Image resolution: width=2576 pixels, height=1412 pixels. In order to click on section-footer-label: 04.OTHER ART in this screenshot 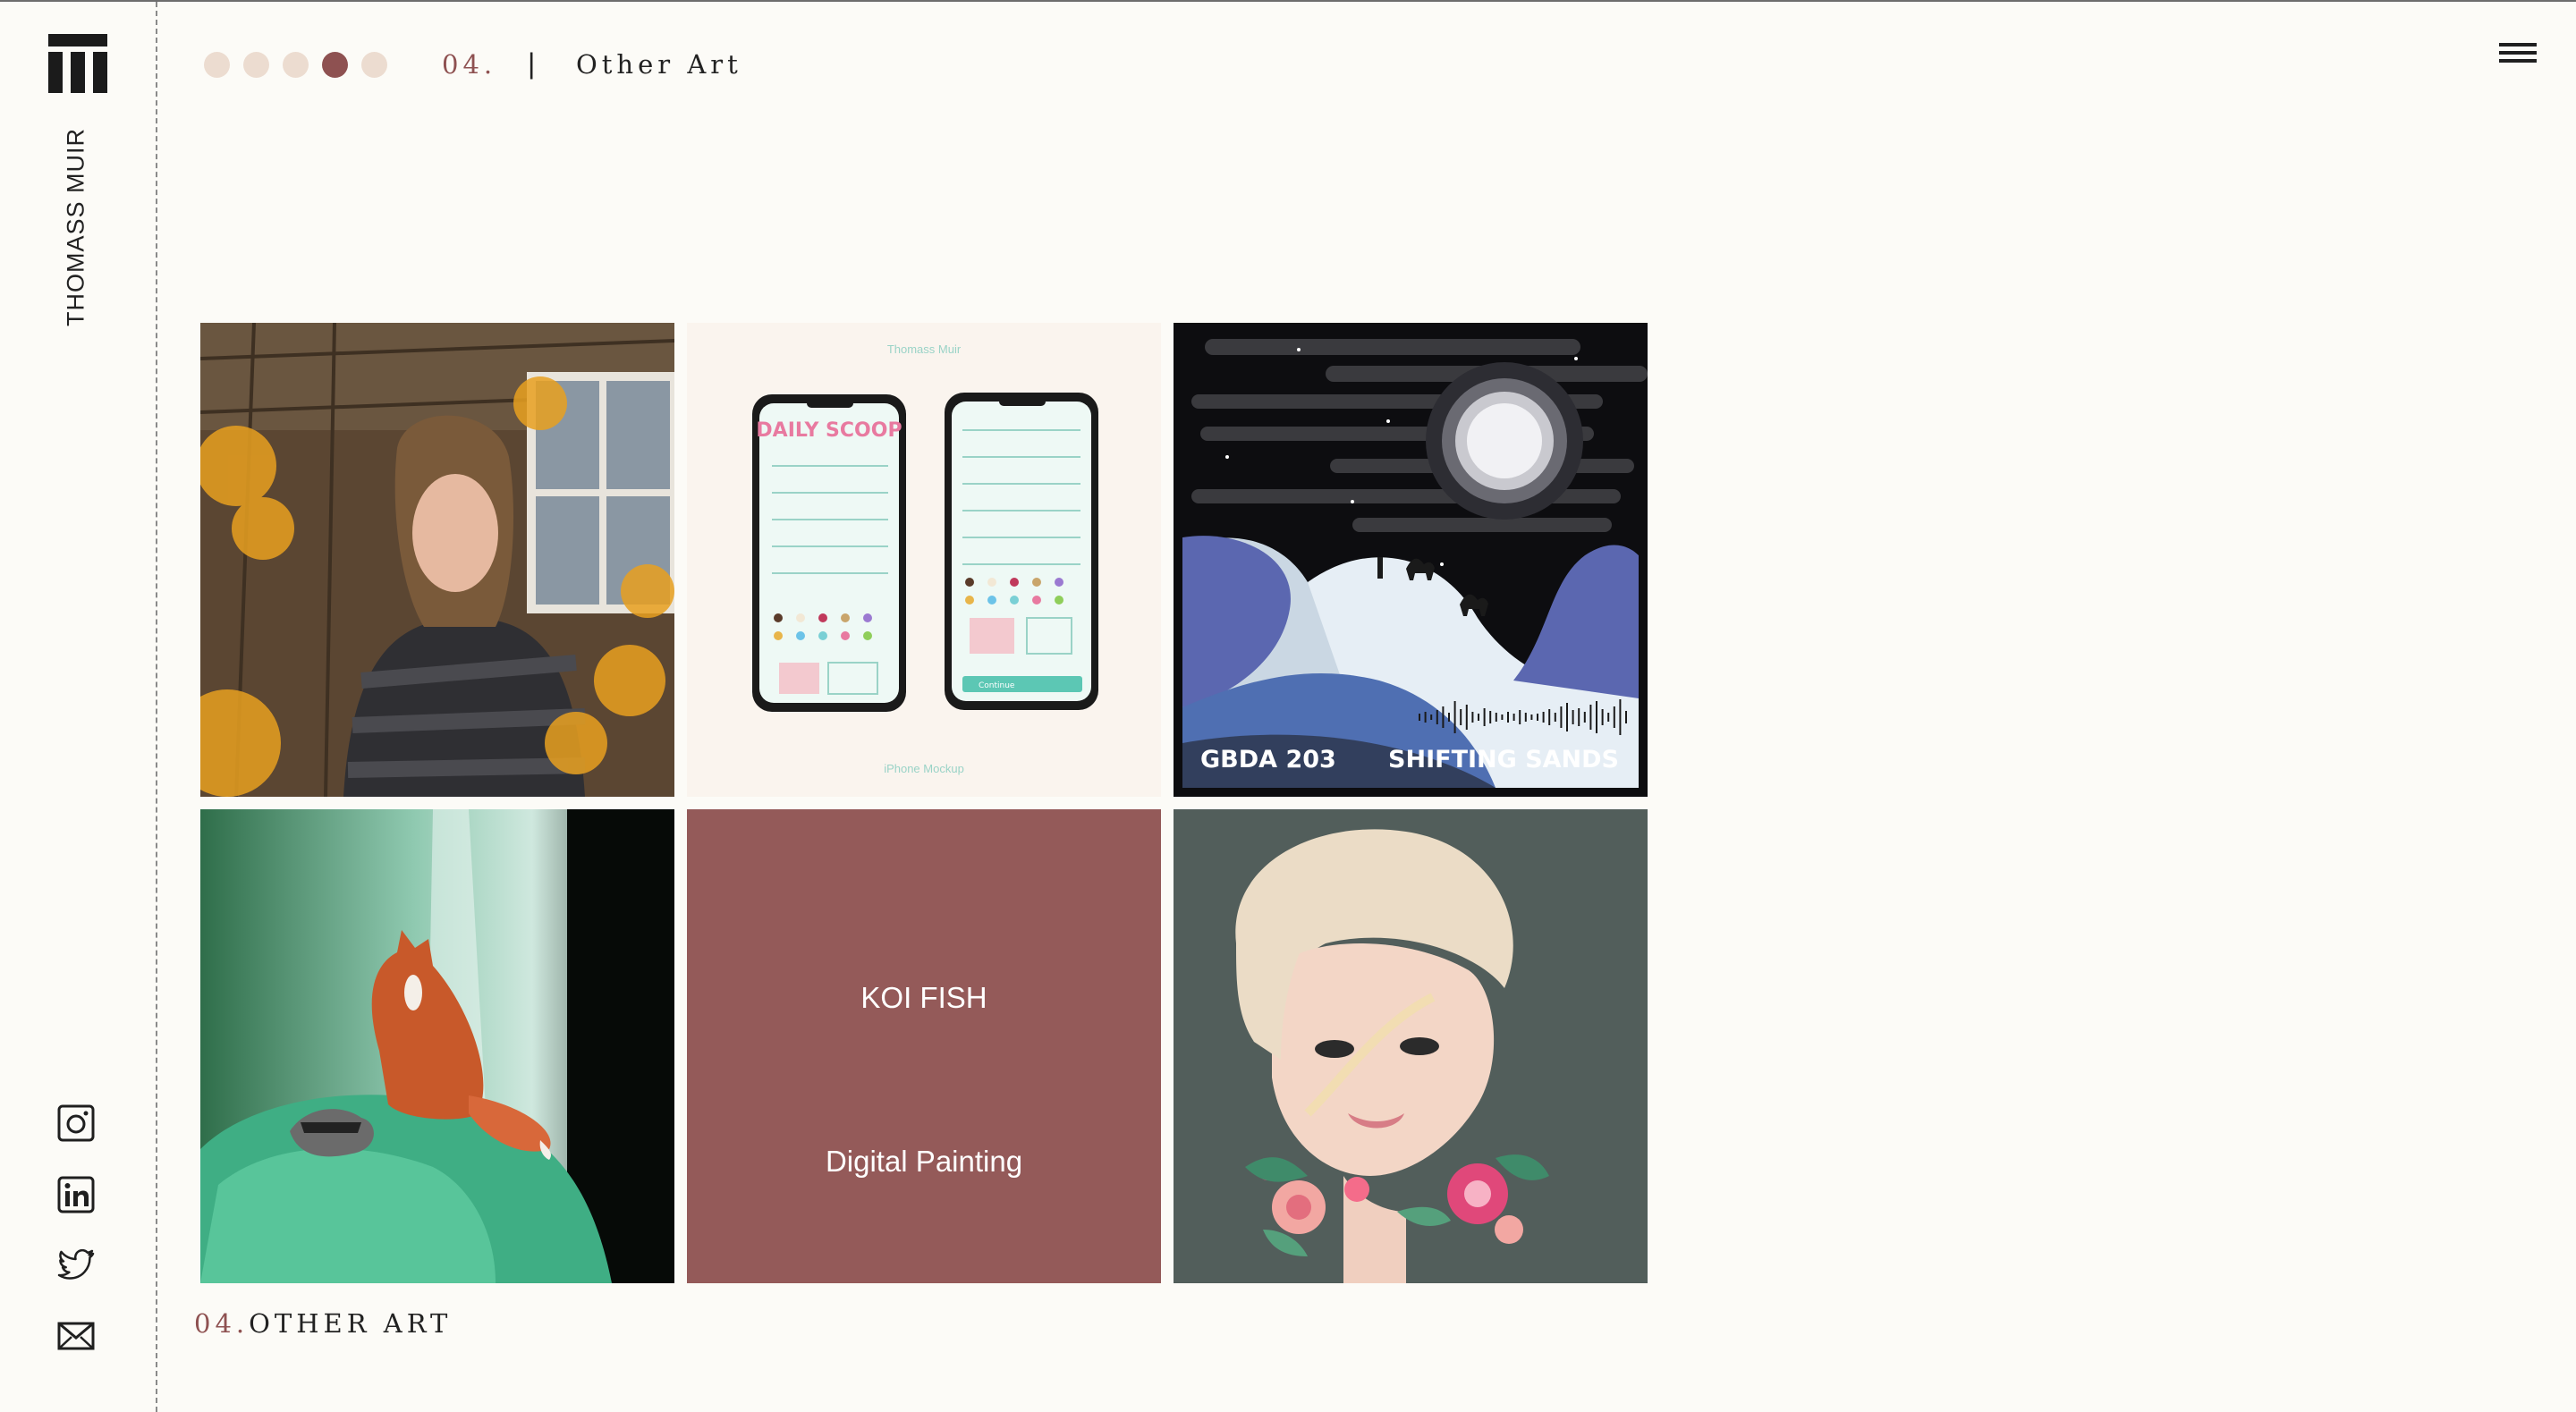, I will do `click(323, 1323)`.